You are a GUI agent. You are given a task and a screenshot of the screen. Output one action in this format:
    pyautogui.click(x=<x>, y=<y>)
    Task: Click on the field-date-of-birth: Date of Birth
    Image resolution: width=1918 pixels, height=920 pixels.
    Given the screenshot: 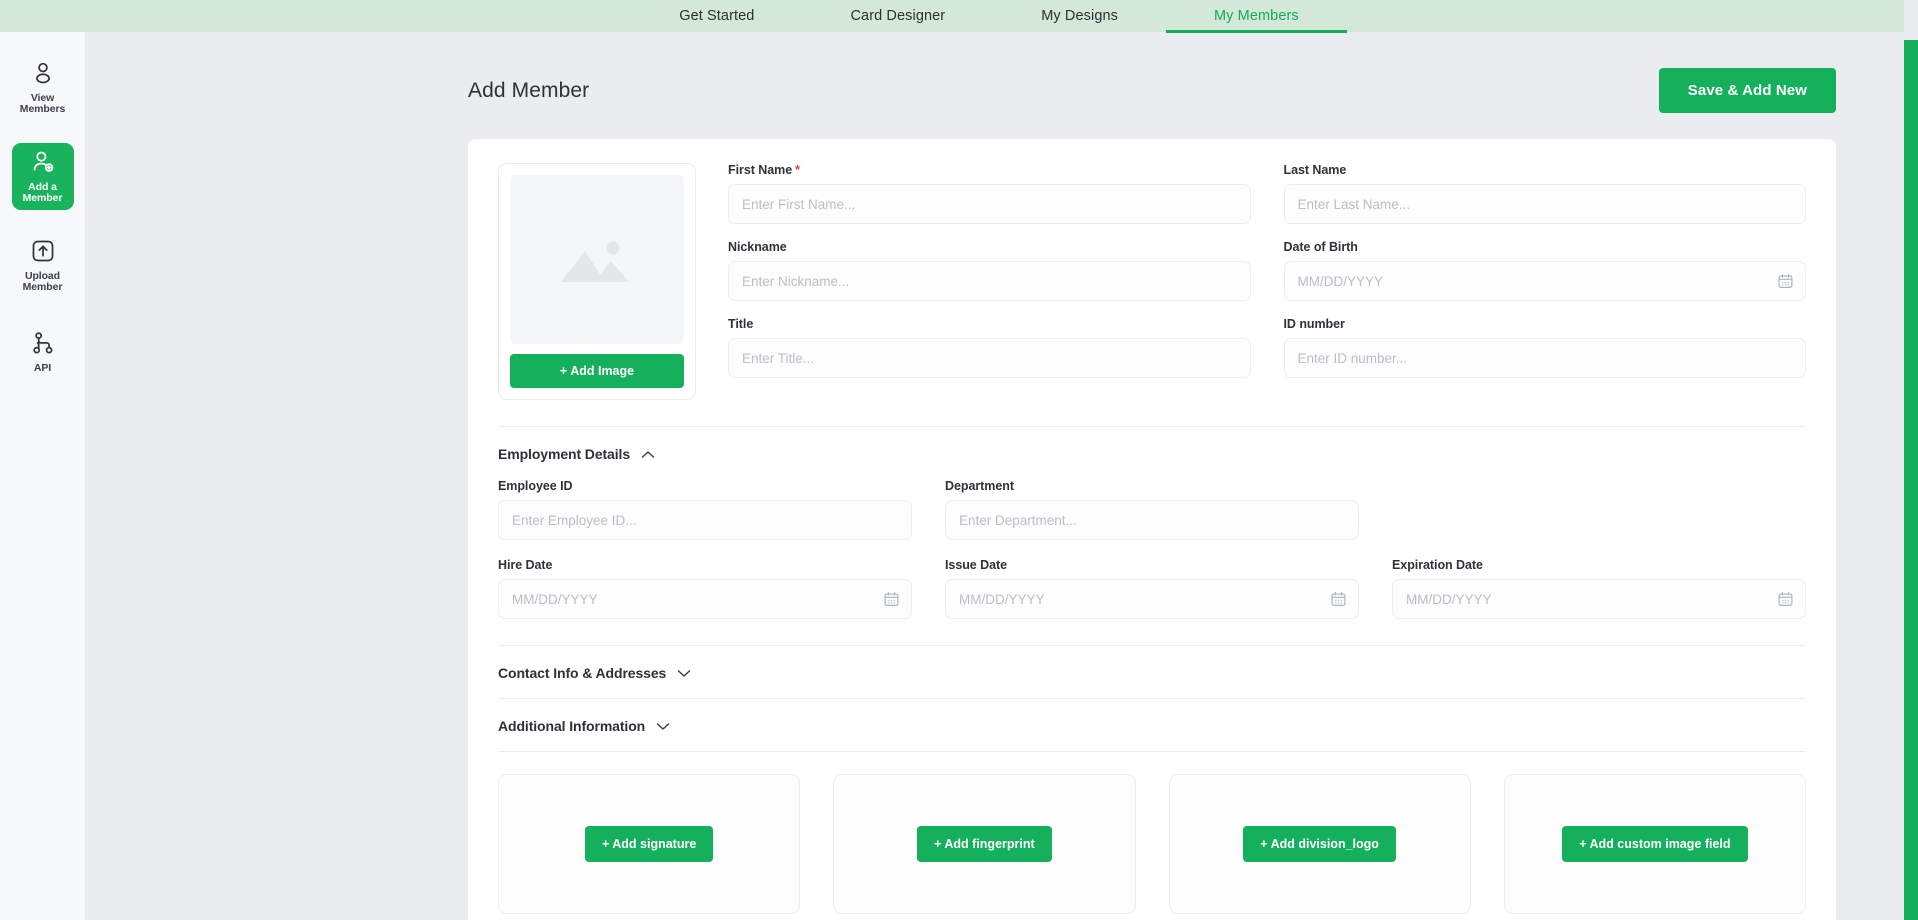 What is the action you would take?
    pyautogui.click(x=1544, y=270)
    